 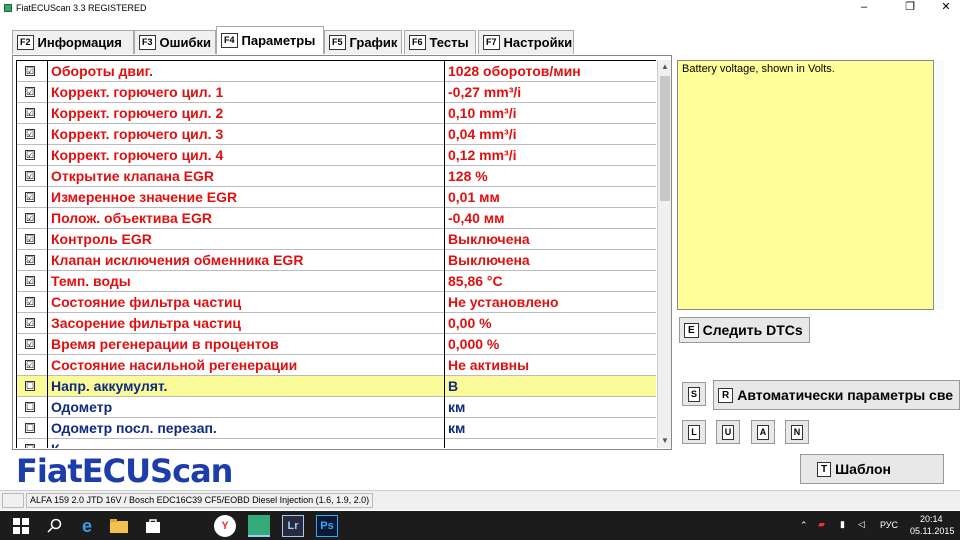 What do you see at coordinates (440, 42) in the screenshot?
I see `tab-tests: F6 Тесты` at bounding box center [440, 42].